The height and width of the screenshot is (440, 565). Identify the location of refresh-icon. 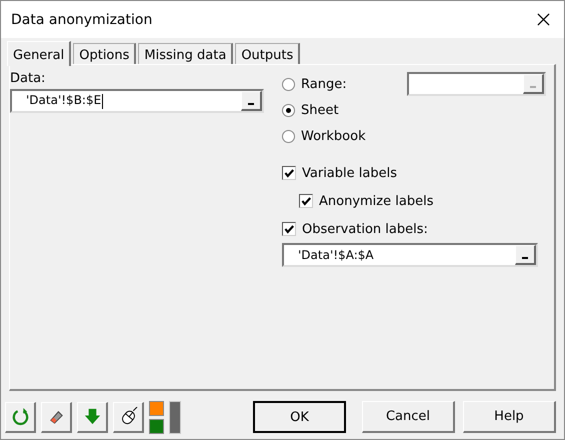
(20, 416).